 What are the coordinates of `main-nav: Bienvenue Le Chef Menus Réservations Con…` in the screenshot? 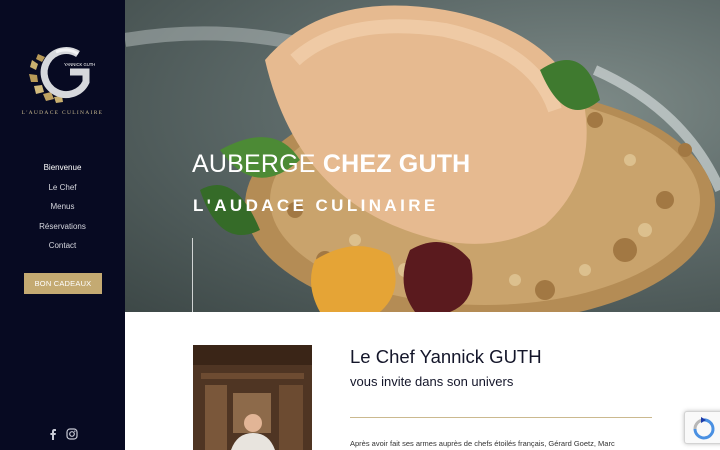 It's located at (62, 211).